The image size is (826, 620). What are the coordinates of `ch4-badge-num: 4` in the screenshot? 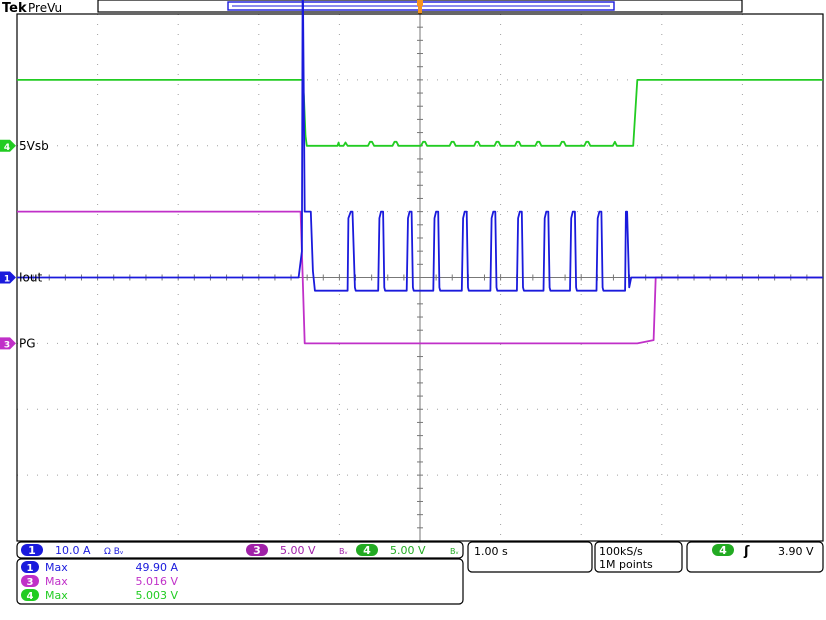 It's located at (367, 550).